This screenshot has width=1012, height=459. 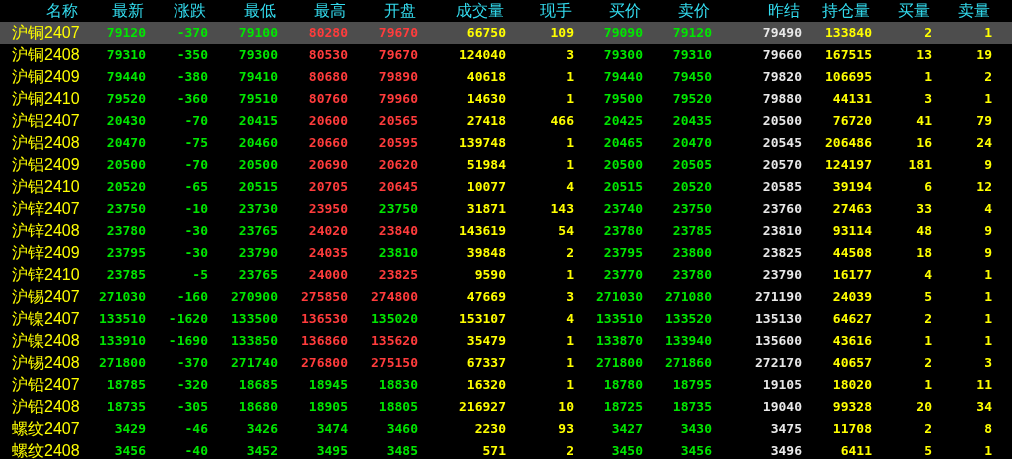 I want to click on table-cell-text: 79820, so click(x=782, y=77).